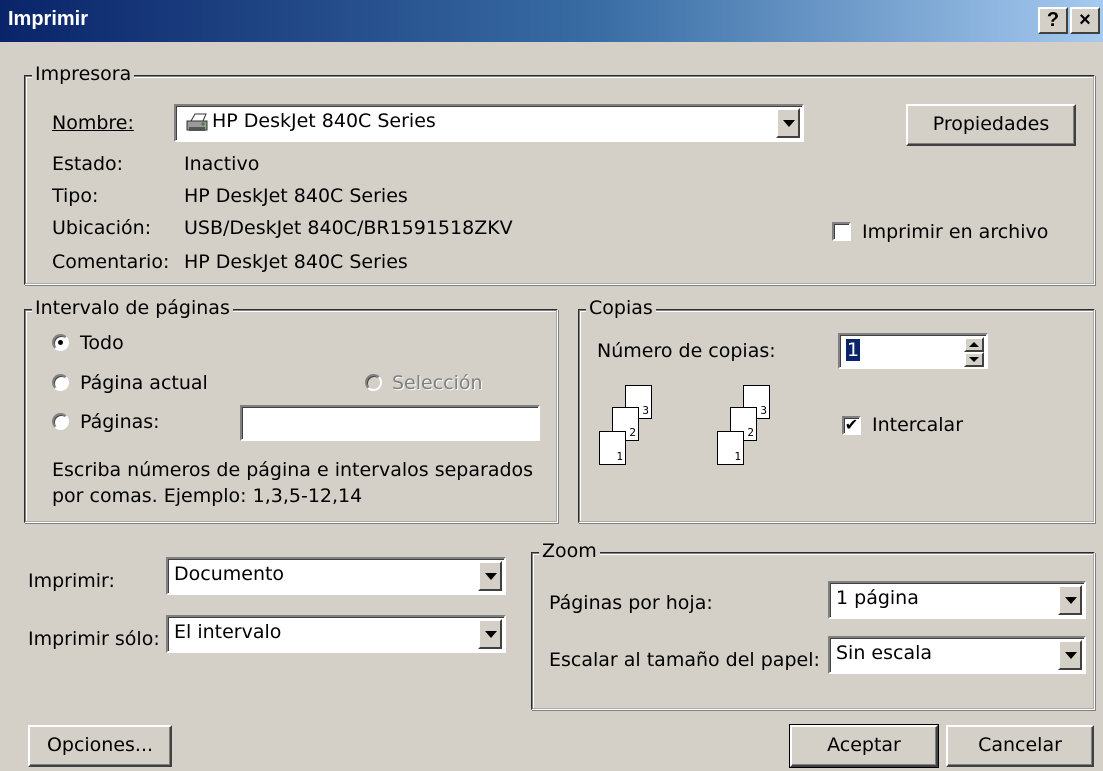  Describe the element at coordinates (336, 576) in the screenshot. I see `print-what-combobox: Documento` at that location.